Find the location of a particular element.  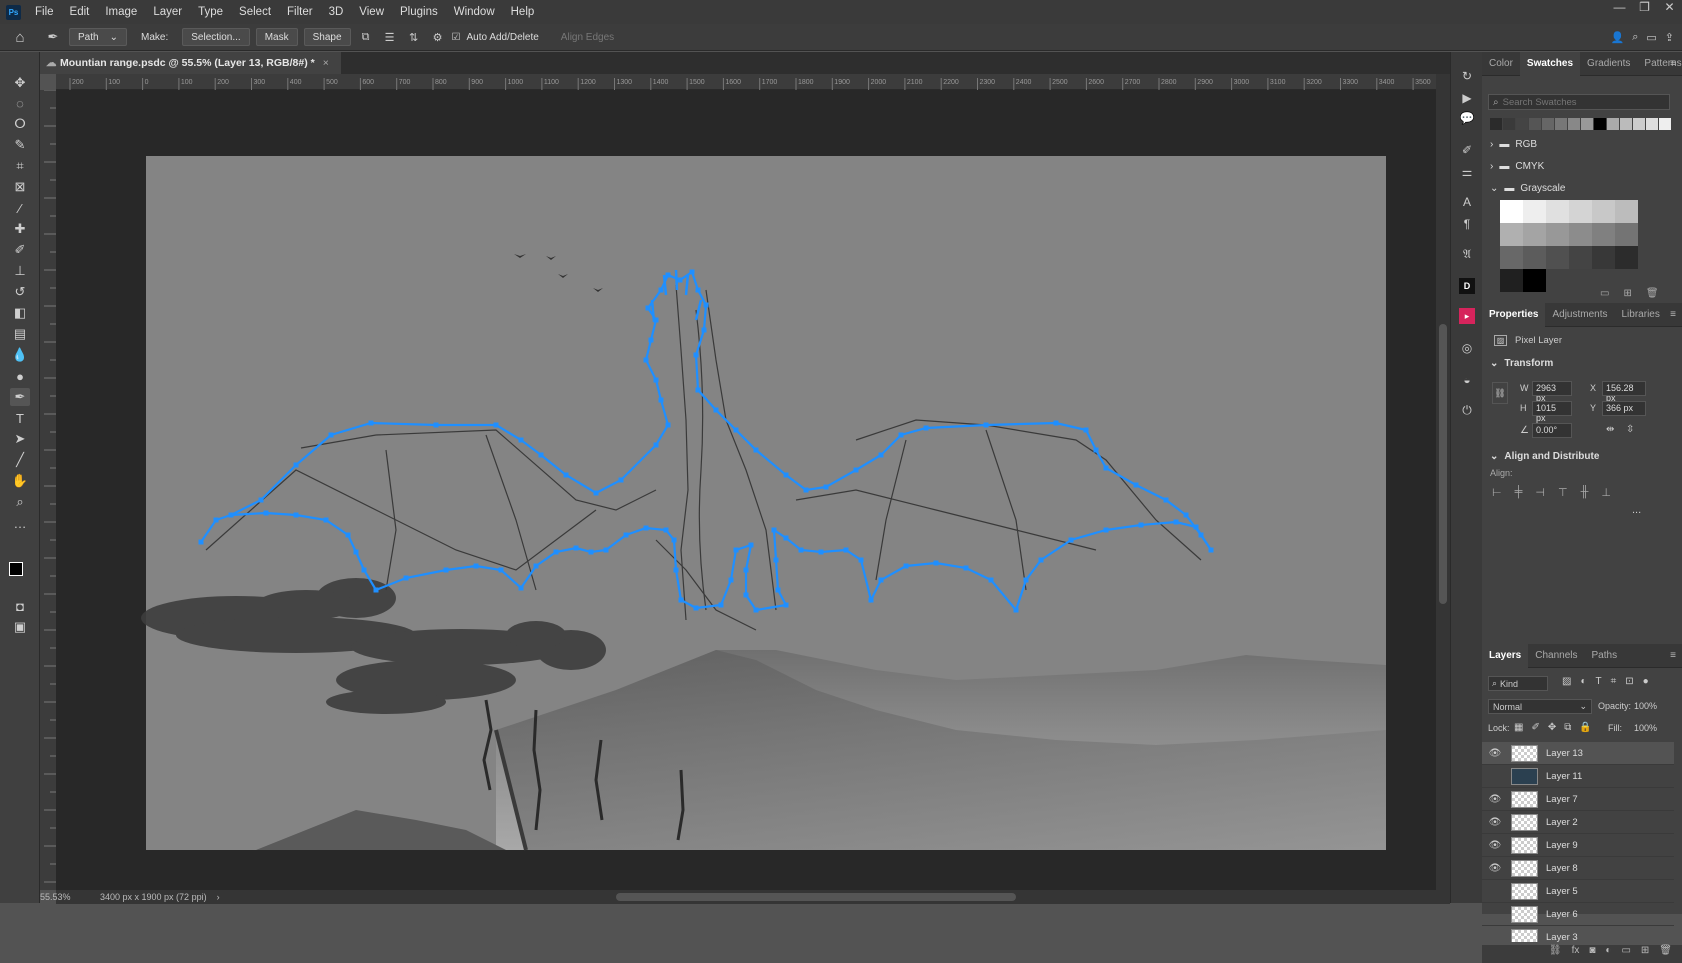

lock-artboard-icon: ⧉ is located at coordinates (1567, 727).